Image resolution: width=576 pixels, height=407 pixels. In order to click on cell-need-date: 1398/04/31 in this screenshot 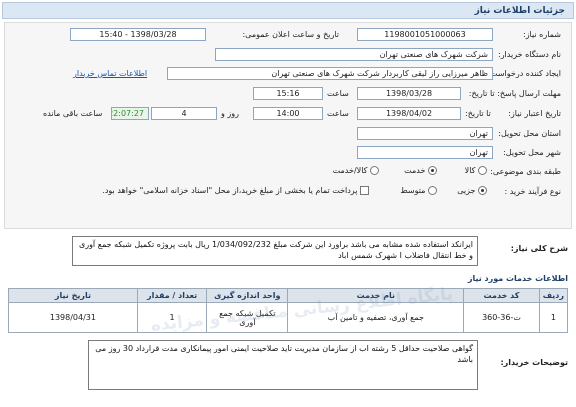, I will do `click(73, 317)`.